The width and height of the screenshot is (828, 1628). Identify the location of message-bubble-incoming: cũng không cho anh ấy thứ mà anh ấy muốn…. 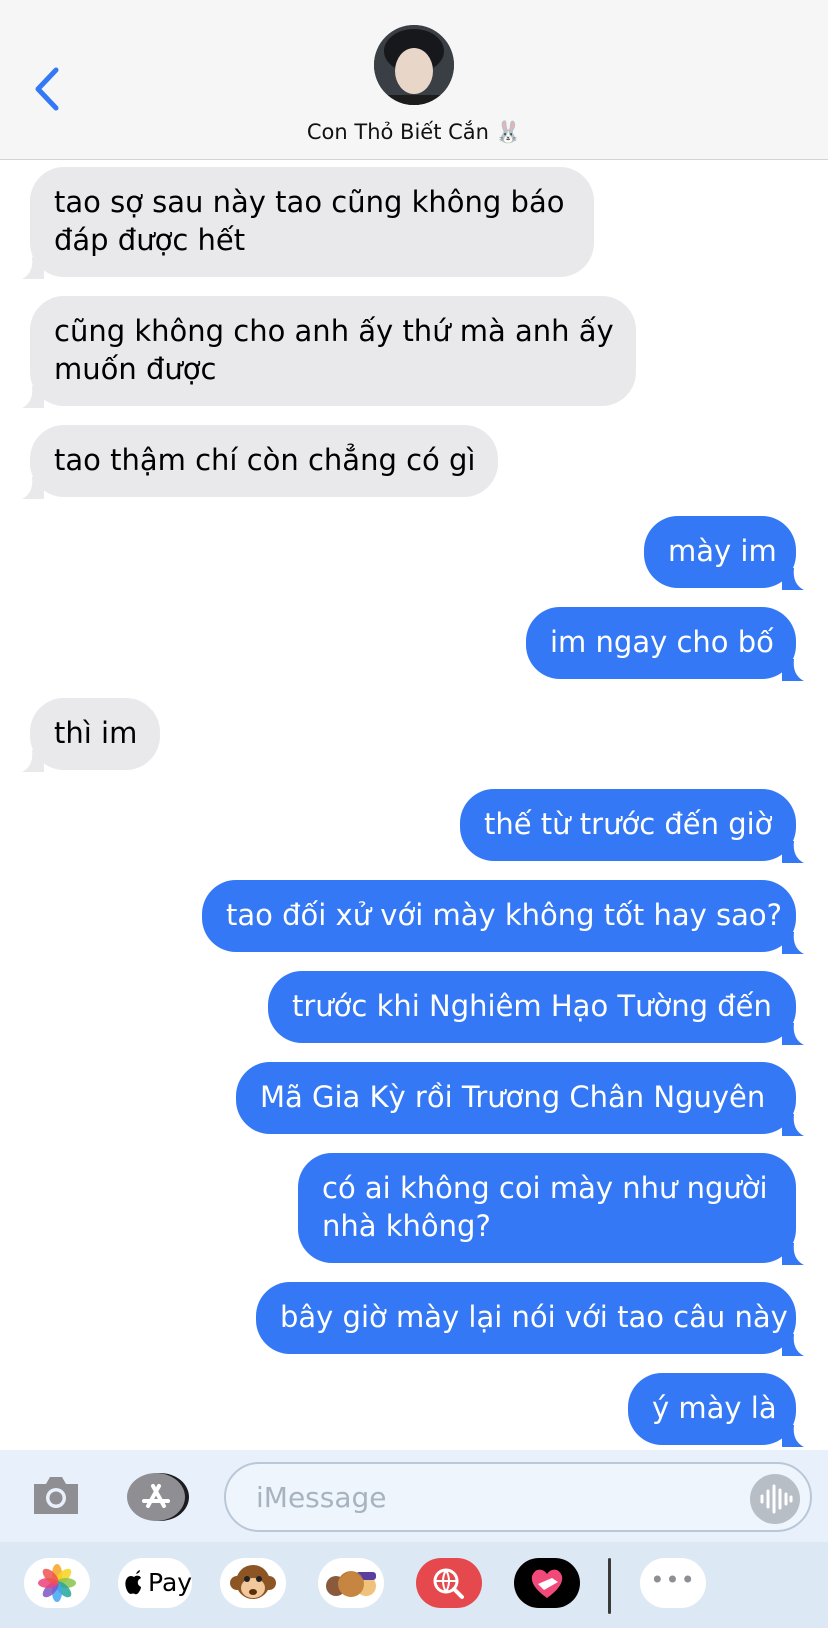
(329, 352).